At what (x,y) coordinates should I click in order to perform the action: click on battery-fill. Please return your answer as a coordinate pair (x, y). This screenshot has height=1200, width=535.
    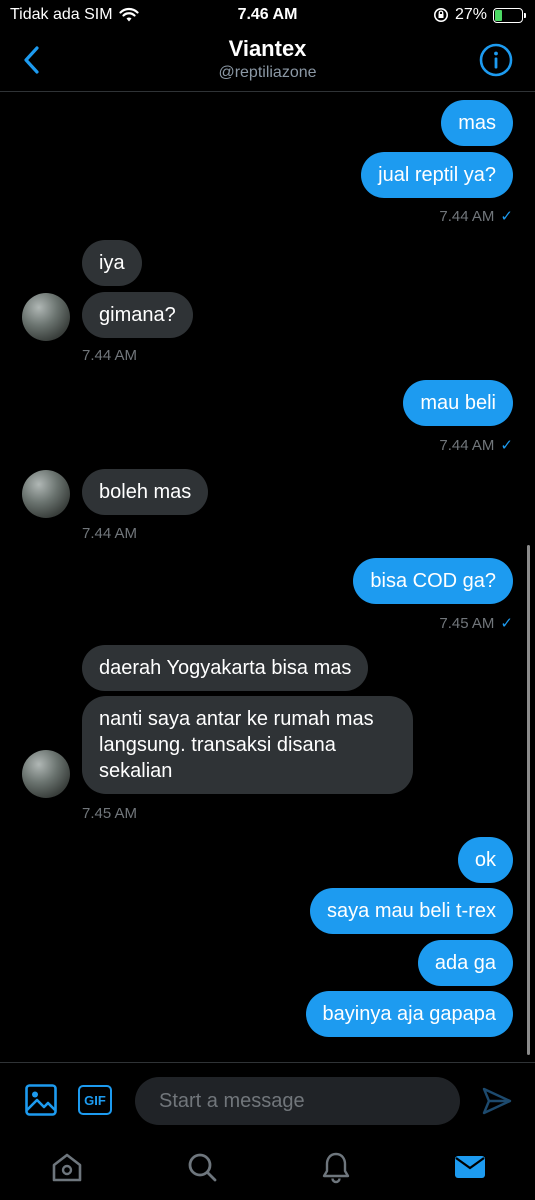
    Looking at the image, I should click on (499, 15).